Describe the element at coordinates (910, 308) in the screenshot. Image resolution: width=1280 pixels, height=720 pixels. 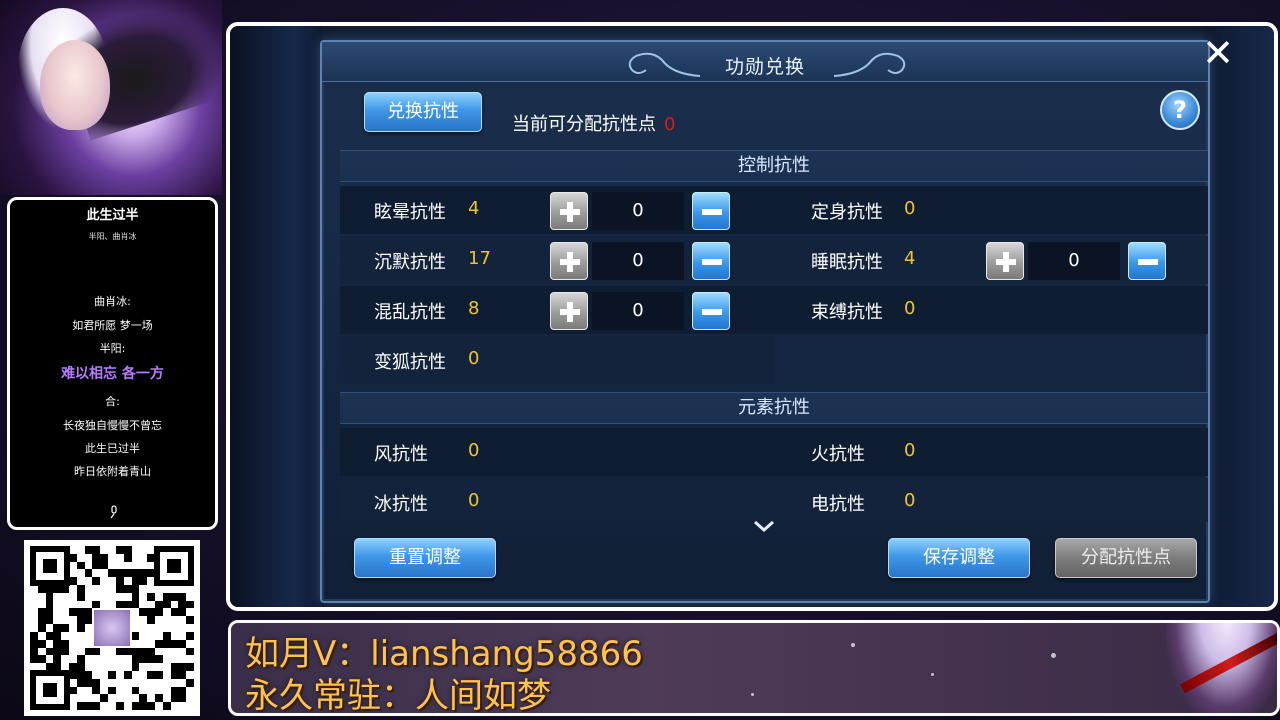
I see `bind-resist-value: 0` at that location.